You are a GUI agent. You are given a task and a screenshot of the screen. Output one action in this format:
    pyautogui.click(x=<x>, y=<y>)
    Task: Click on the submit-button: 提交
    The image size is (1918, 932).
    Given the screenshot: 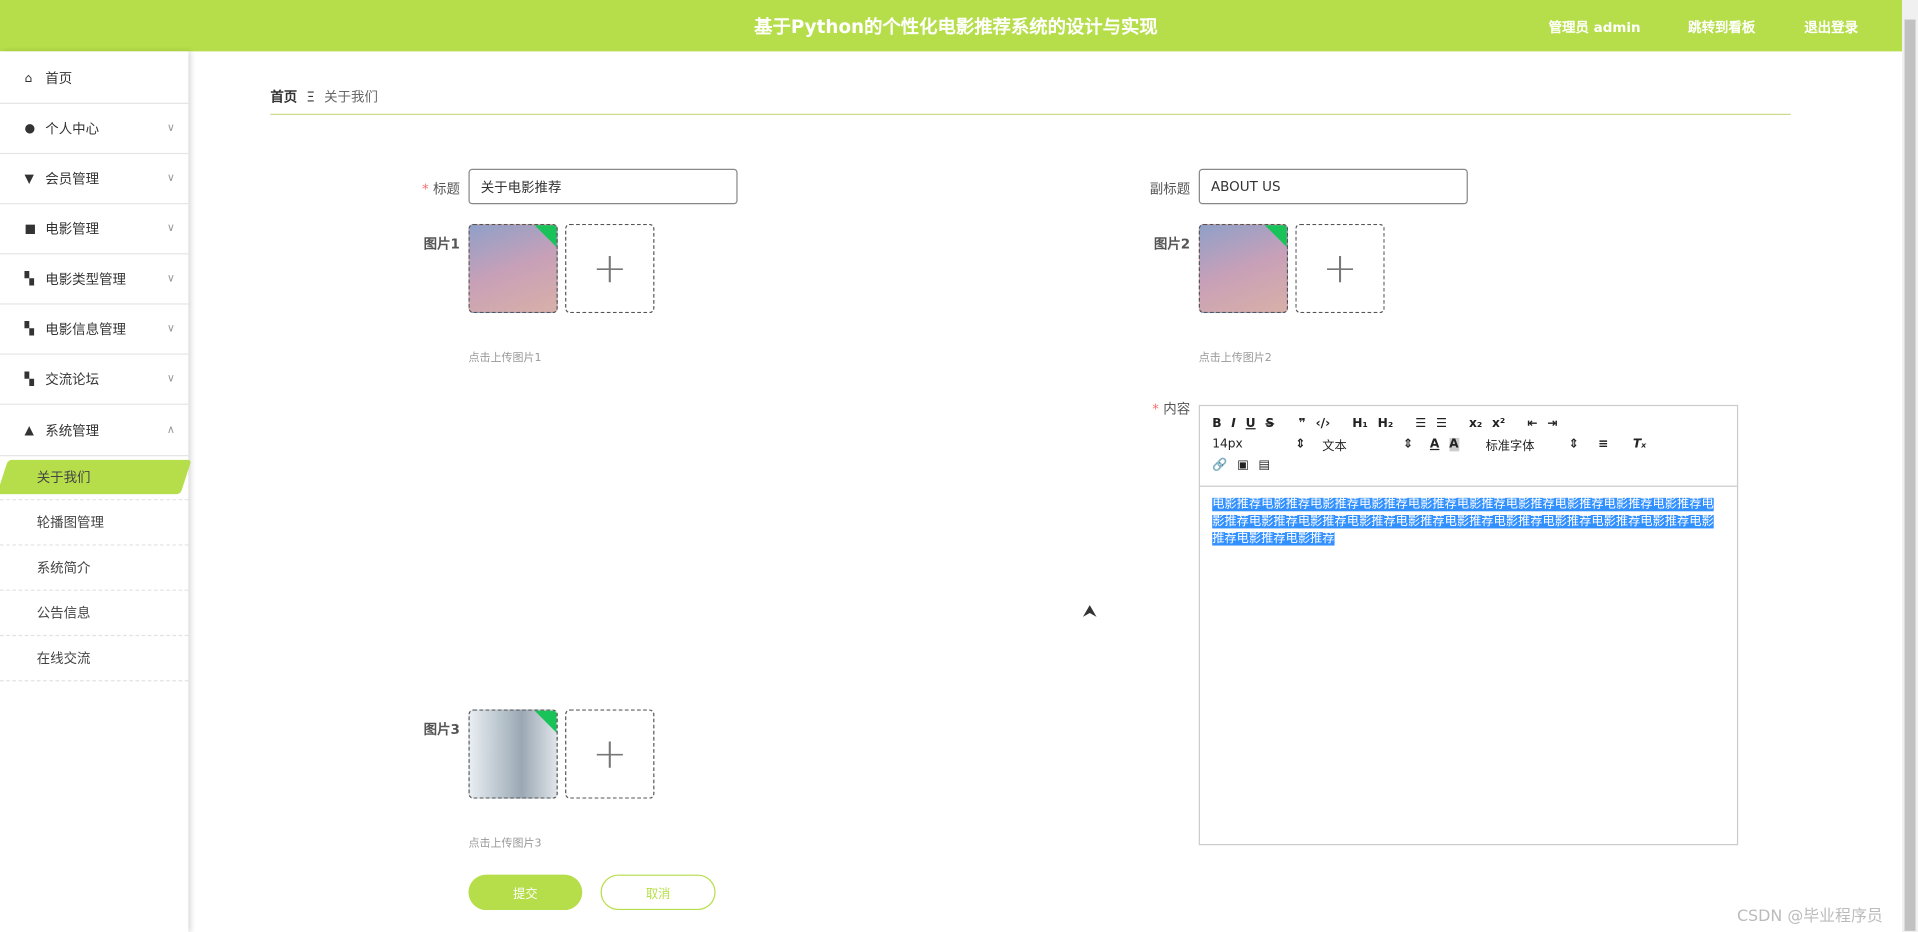 What is the action you would take?
    pyautogui.click(x=525, y=892)
    